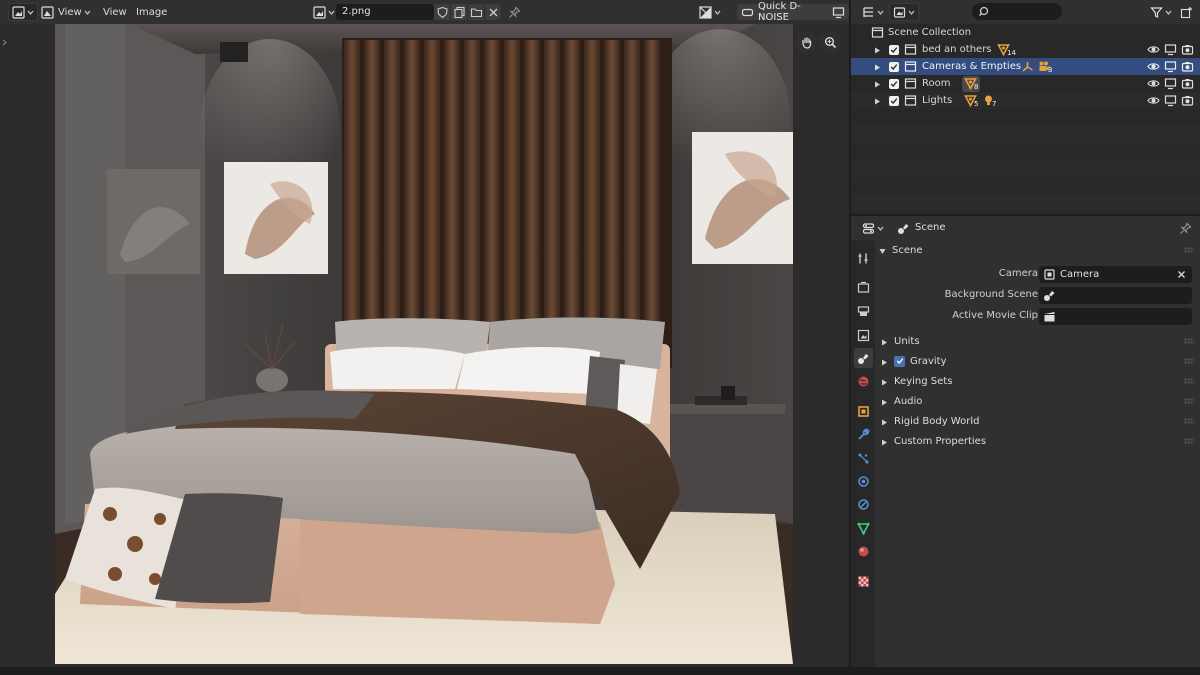 This screenshot has width=1200, height=675. I want to click on view-mode-dropdown: View, so click(66, 12).